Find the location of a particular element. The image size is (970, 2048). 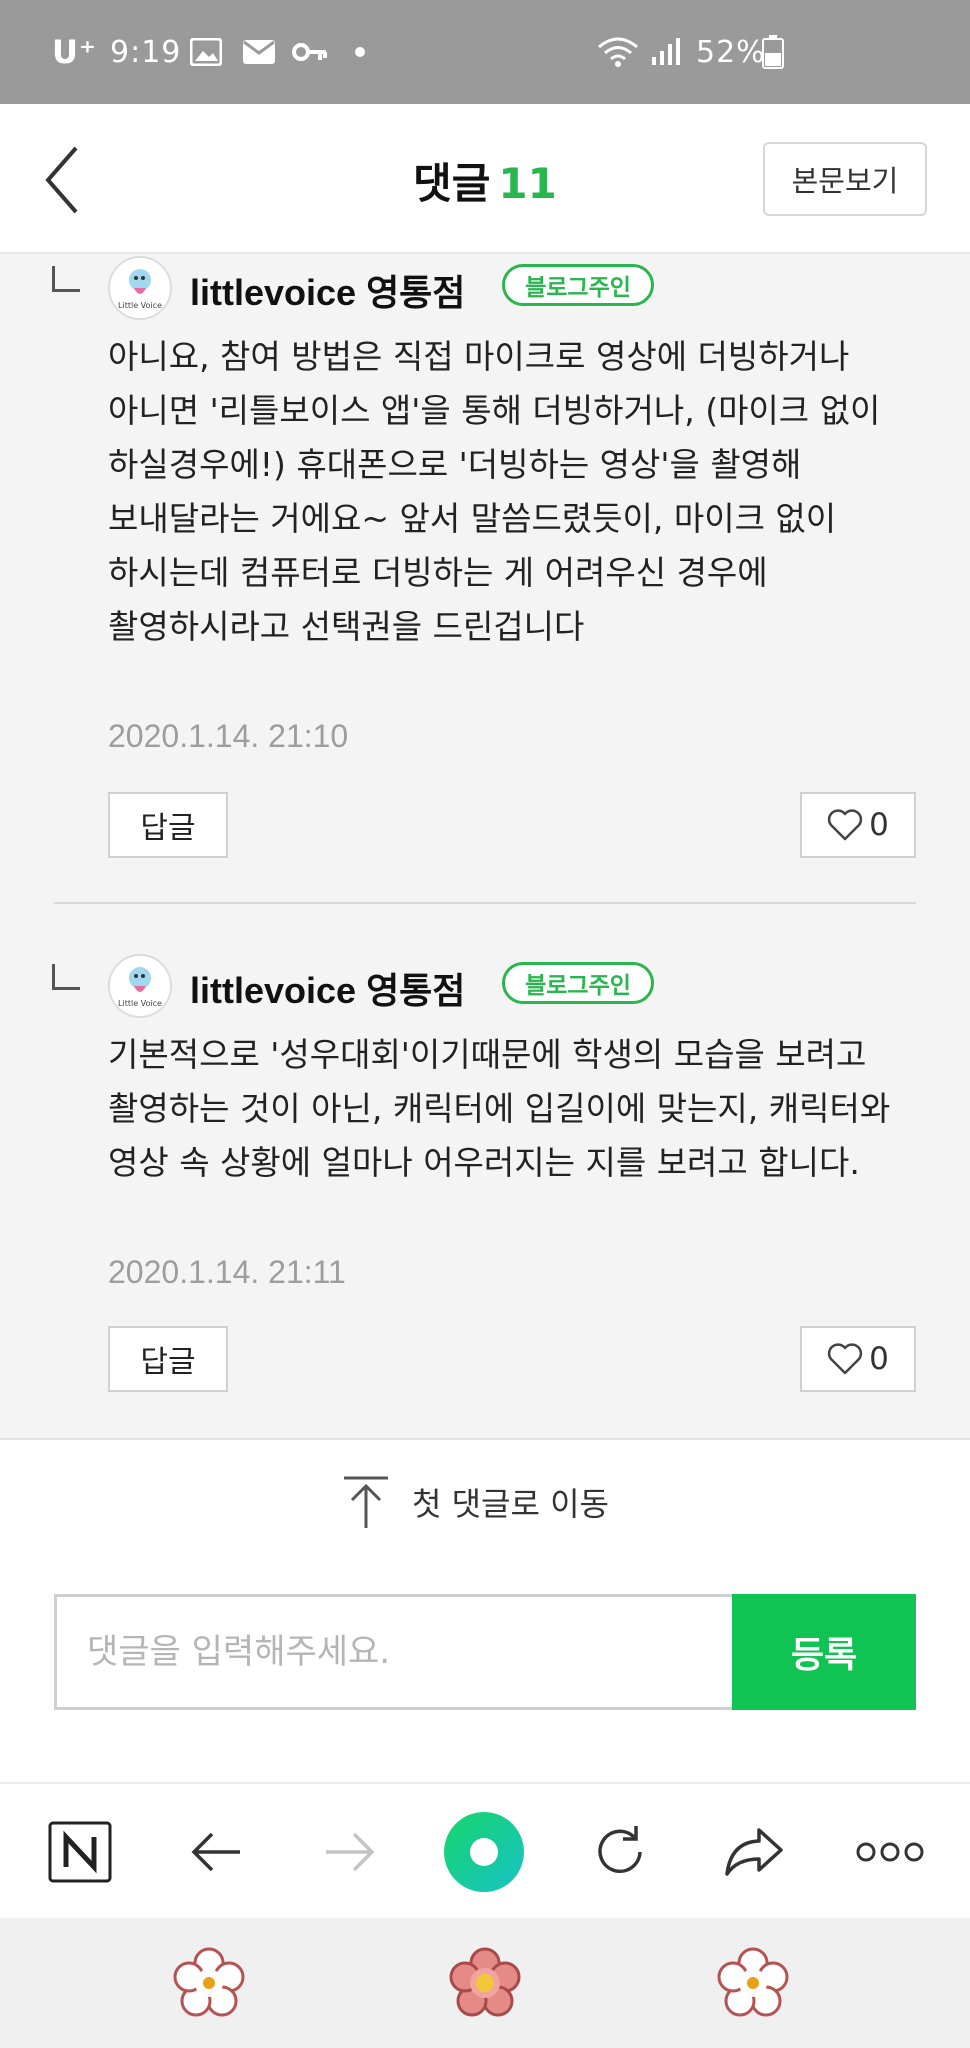

share-icon is located at coordinates (754, 1852).